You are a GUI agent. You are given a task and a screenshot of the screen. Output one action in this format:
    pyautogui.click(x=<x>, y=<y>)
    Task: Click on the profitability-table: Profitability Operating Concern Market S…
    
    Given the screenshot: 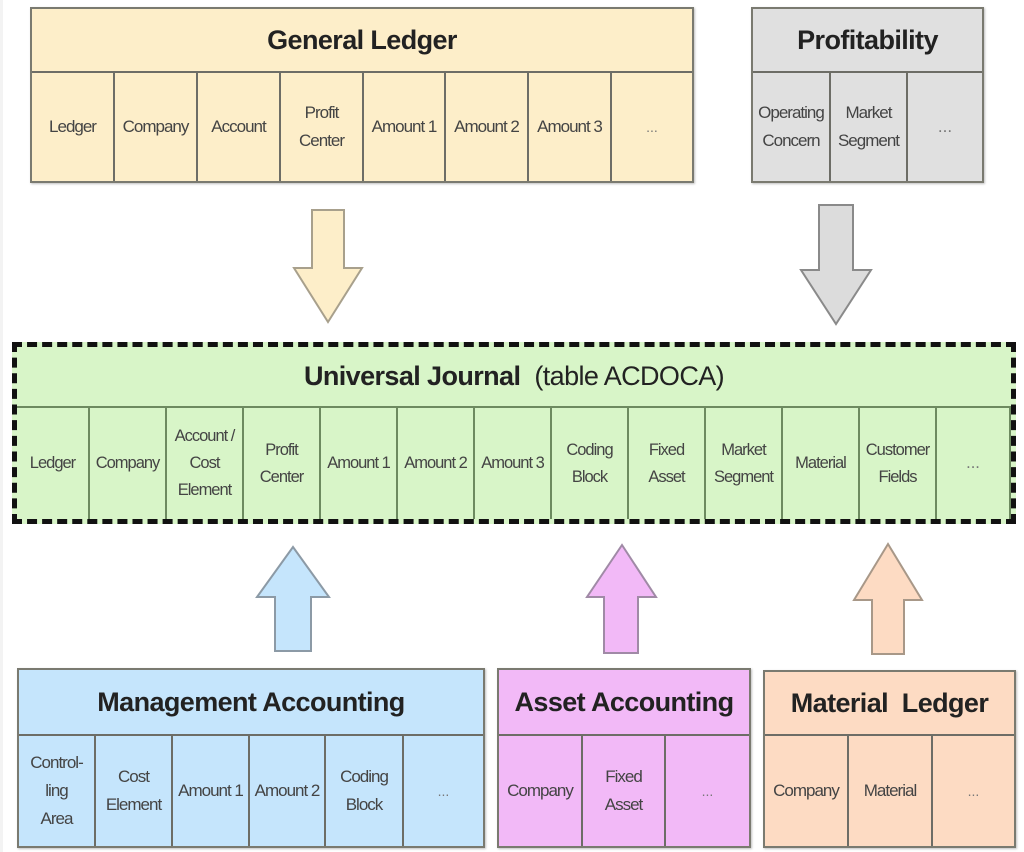 What is the action you would take?
    pyautogui.click(x=867, y=95)
    